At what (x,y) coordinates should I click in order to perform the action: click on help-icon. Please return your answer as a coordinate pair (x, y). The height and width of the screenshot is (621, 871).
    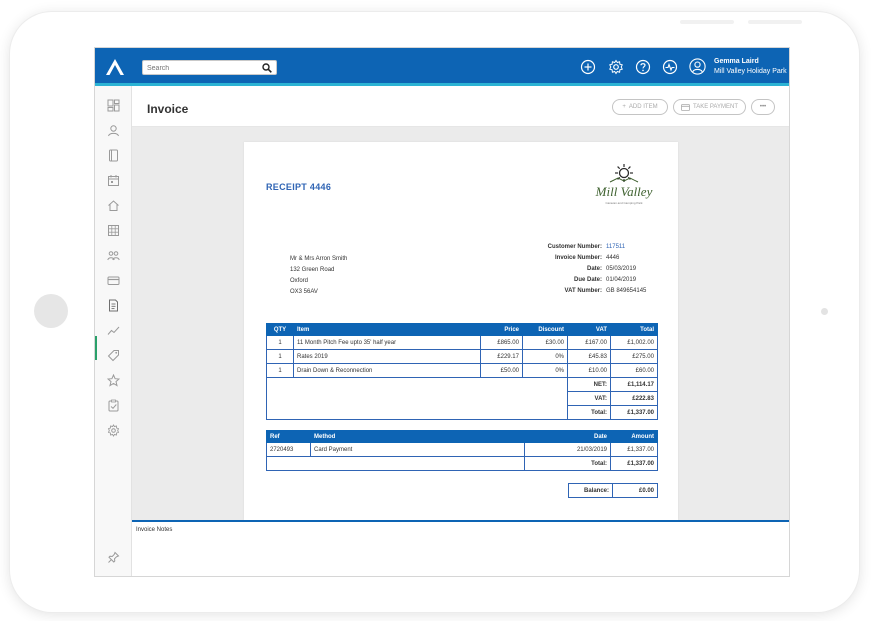
    Looking at the image, I should click on (643, 67).